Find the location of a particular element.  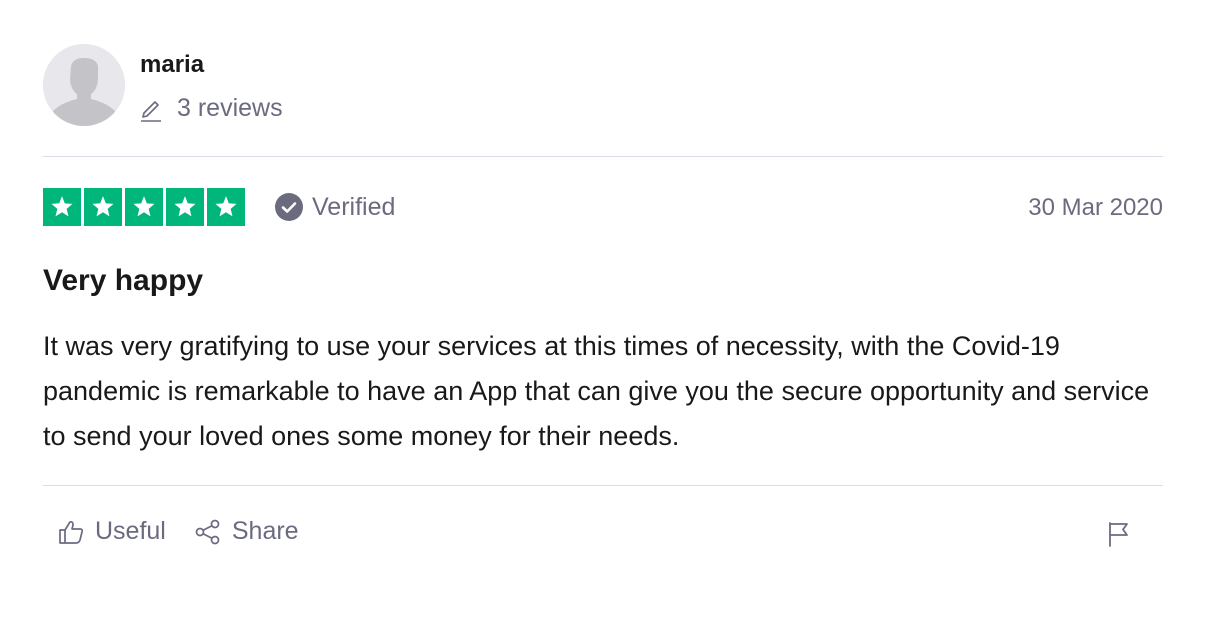

share-button: Share is located at coordinates (246, 531).